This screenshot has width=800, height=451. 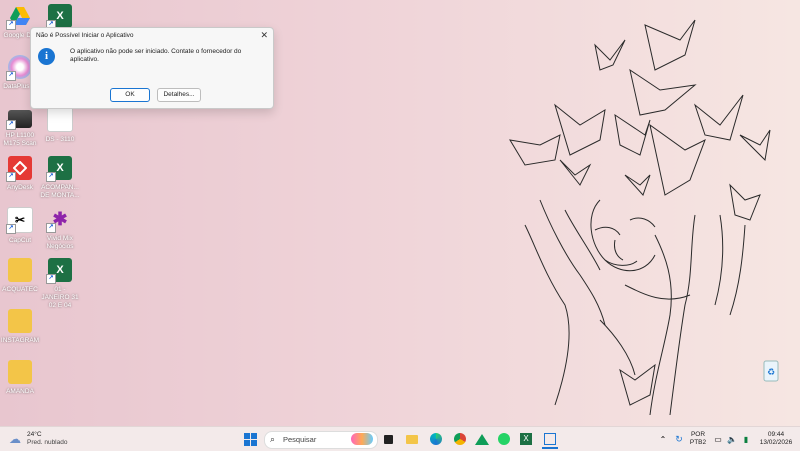 I want to click on weather-condition: Pred. nublado, so click(x=47, y=442).